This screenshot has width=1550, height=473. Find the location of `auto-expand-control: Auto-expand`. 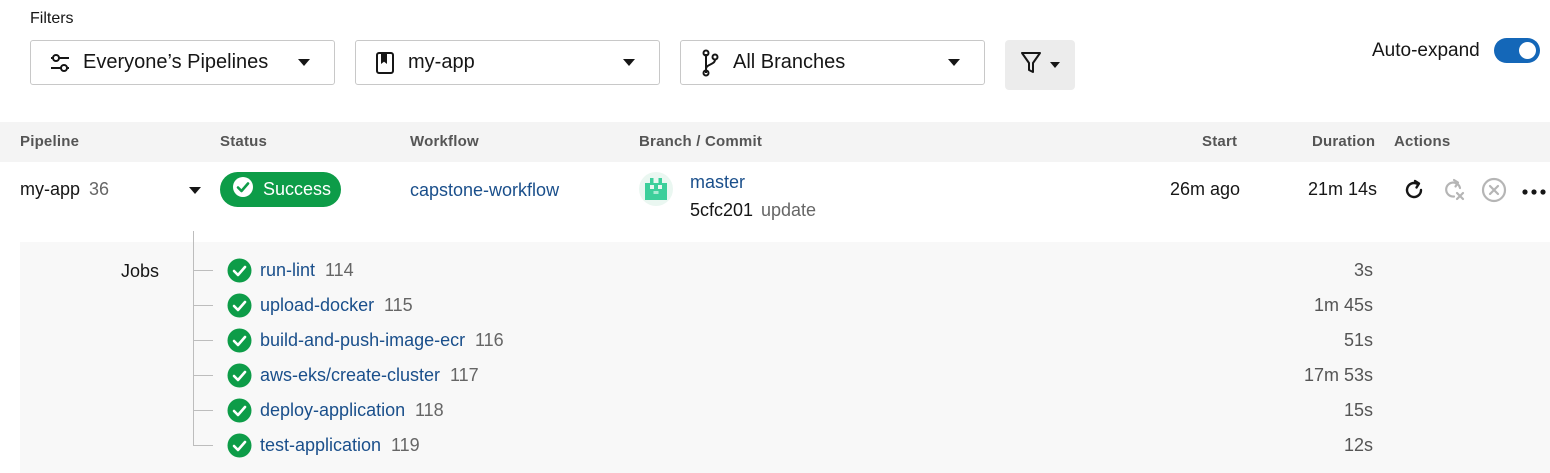

auto-expand-control: Auto-expand is located at coordinates (1456, 50).